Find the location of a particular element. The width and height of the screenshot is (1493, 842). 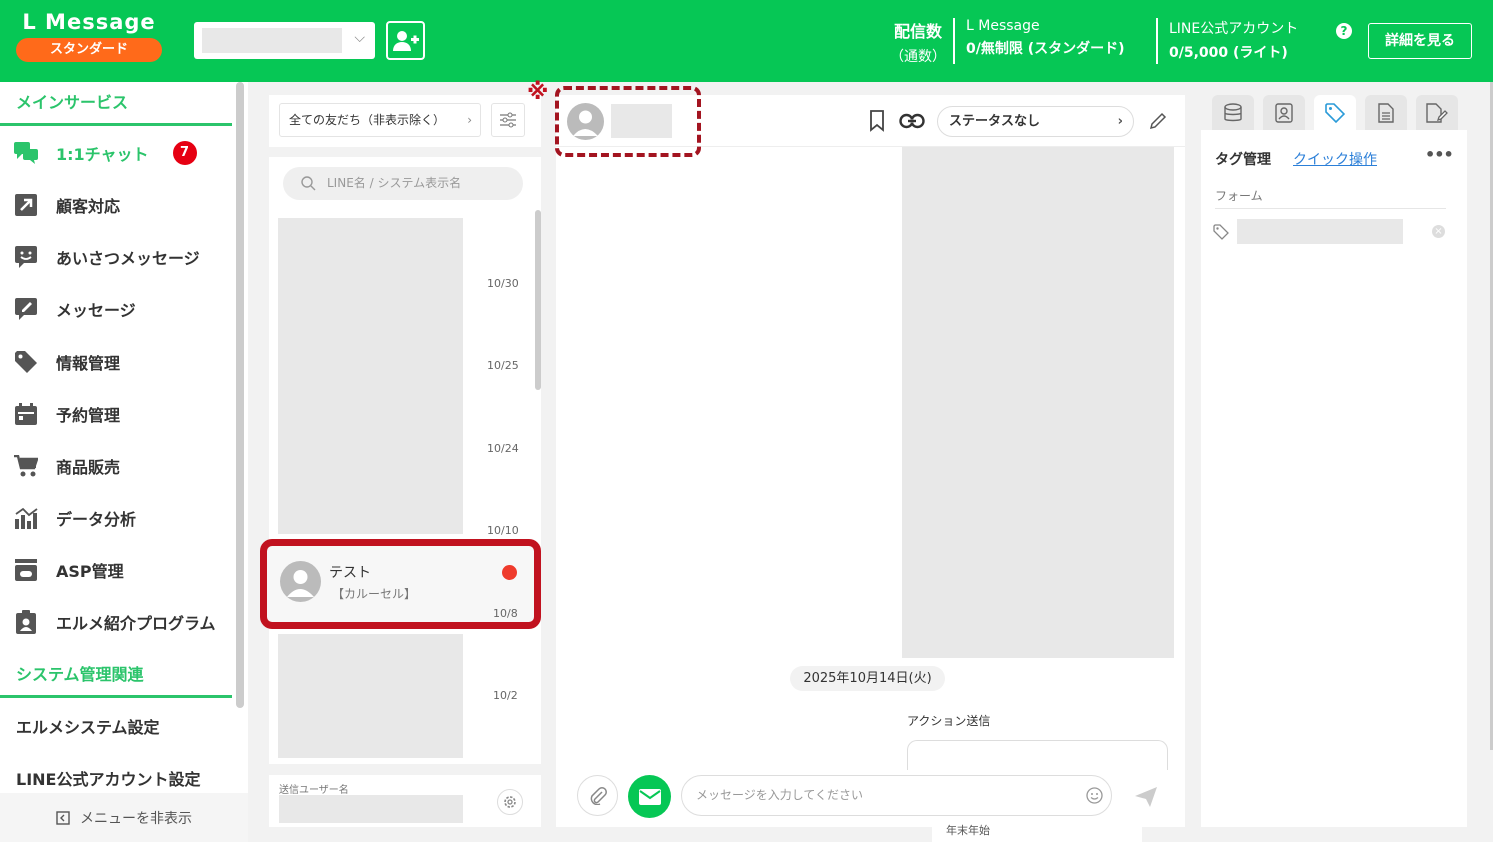

section-main-service: メインサービス is located at coordinates (72, 102).